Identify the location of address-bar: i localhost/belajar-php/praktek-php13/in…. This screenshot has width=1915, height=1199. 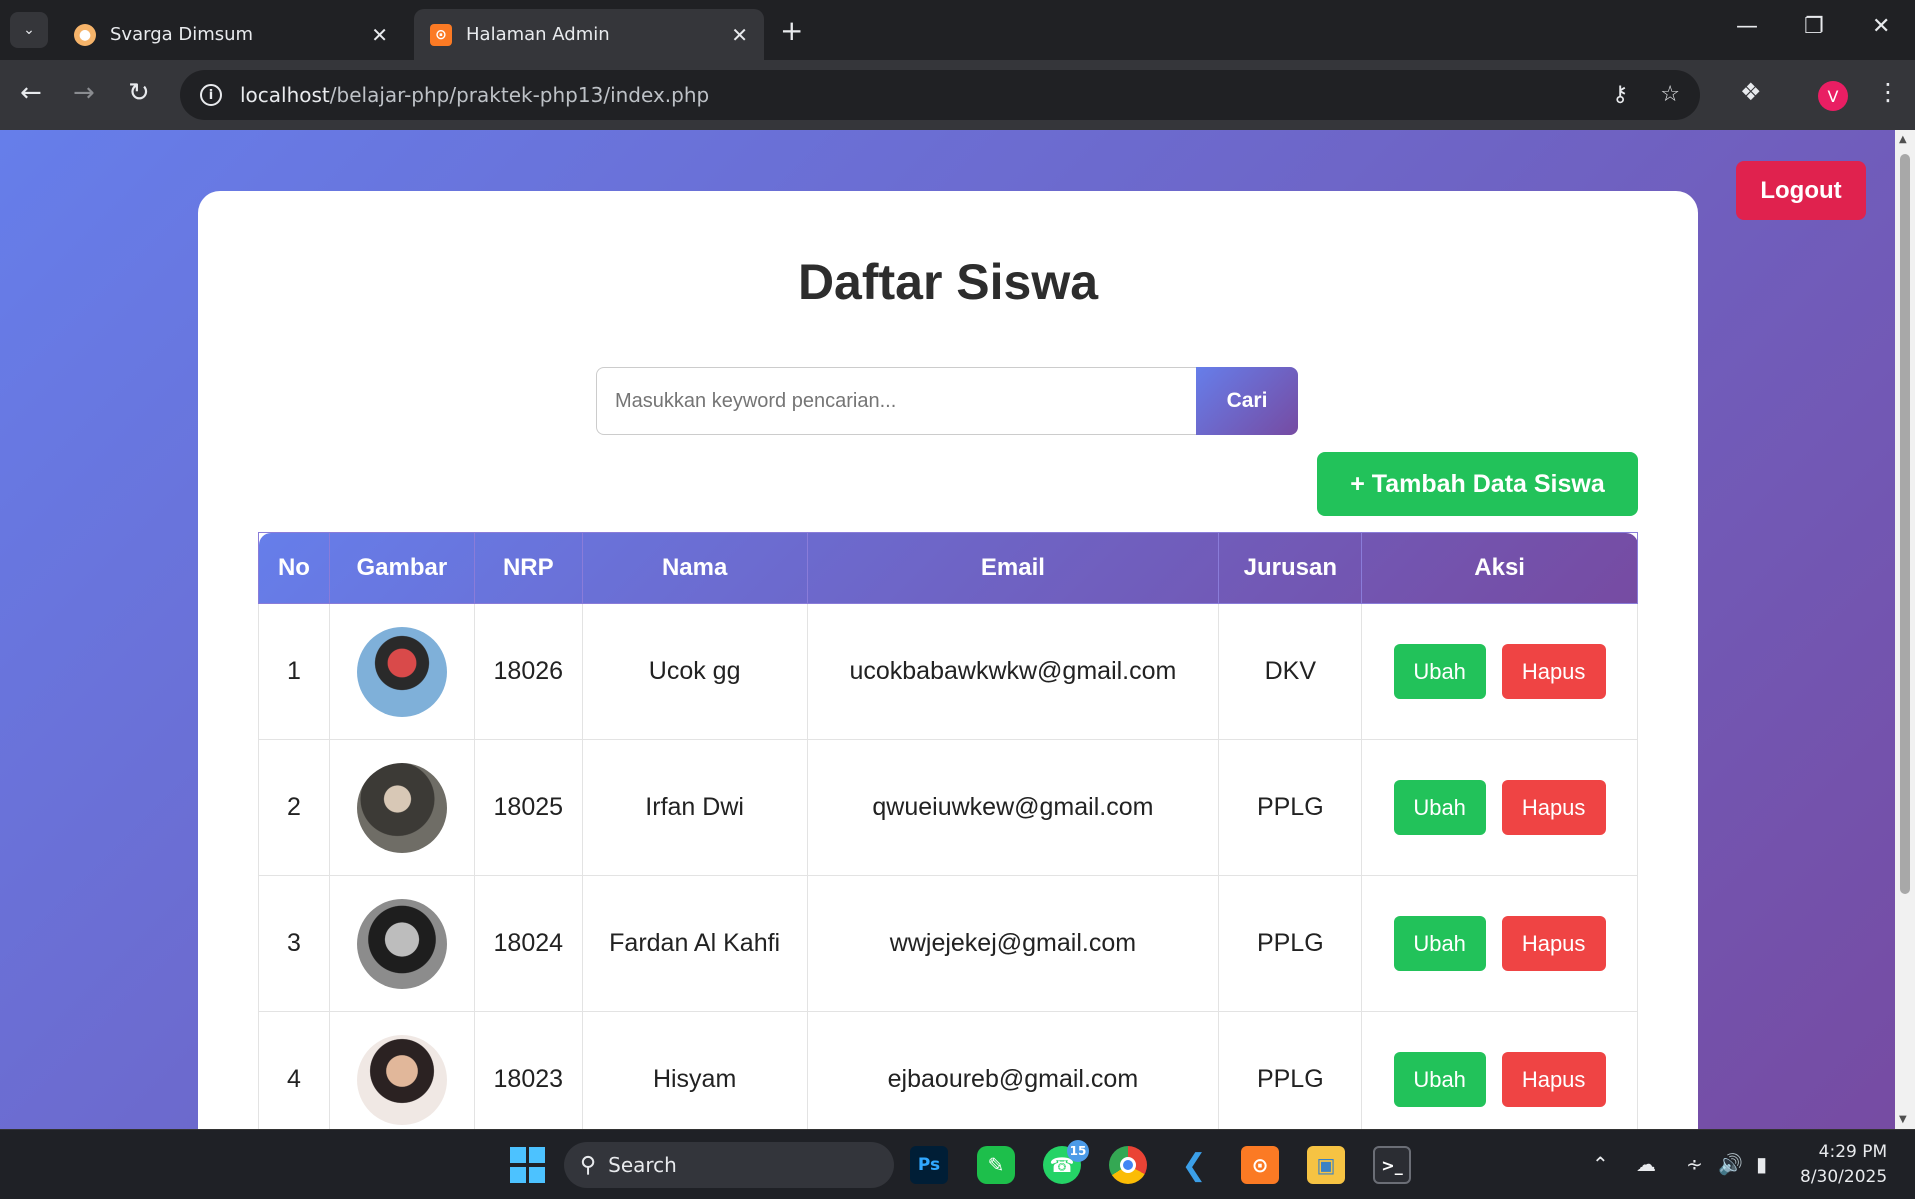
(940, 95).